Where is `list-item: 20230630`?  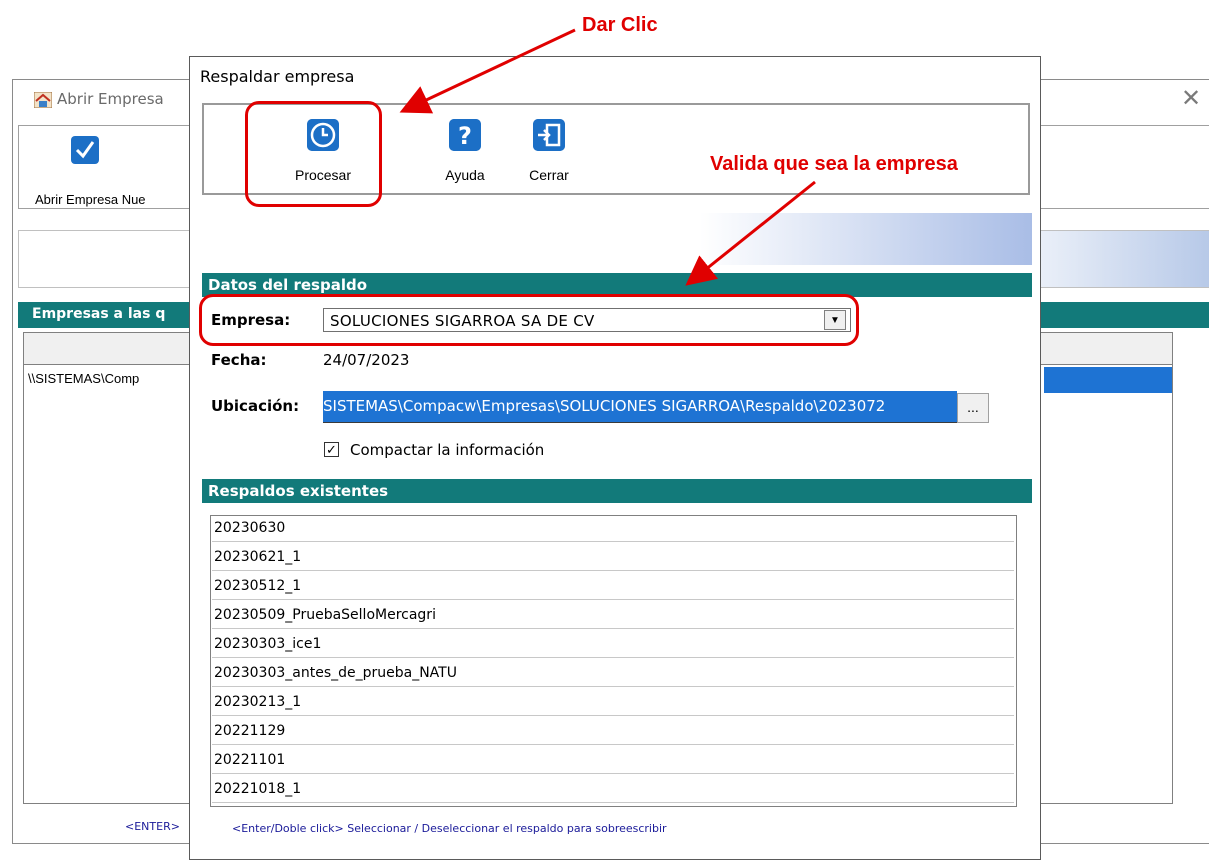 list-item: 20230630 is located at coordinates (613, 529).